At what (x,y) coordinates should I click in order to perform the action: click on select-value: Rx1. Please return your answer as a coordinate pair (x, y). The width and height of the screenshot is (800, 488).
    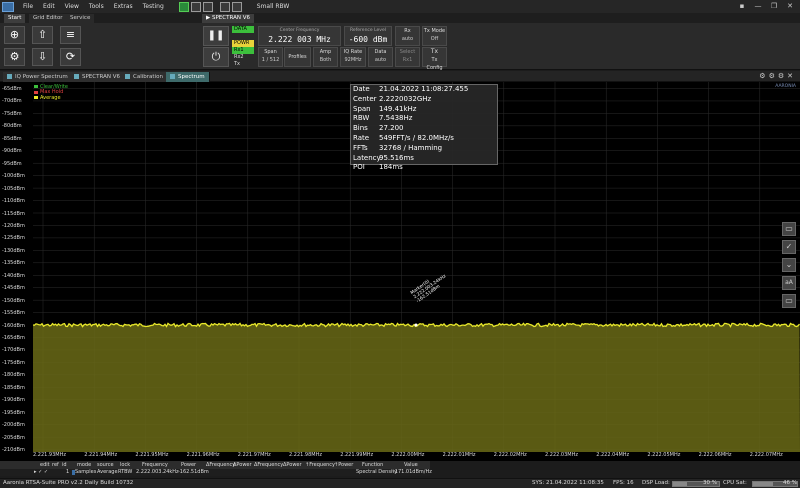
    Looking at the image, I should click on (407, 60).